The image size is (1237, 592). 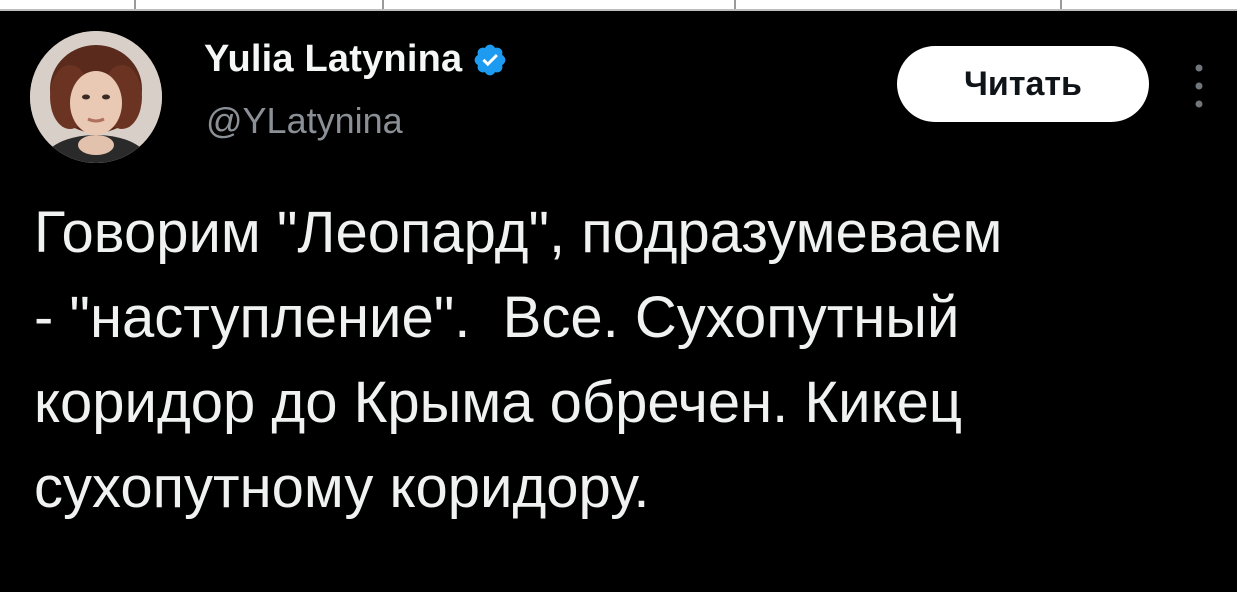 What do you see at coordinates (333, 59) in the screenshot?
I see `author-display-name: Yulia Latynina` at bounding box center [333, 59].